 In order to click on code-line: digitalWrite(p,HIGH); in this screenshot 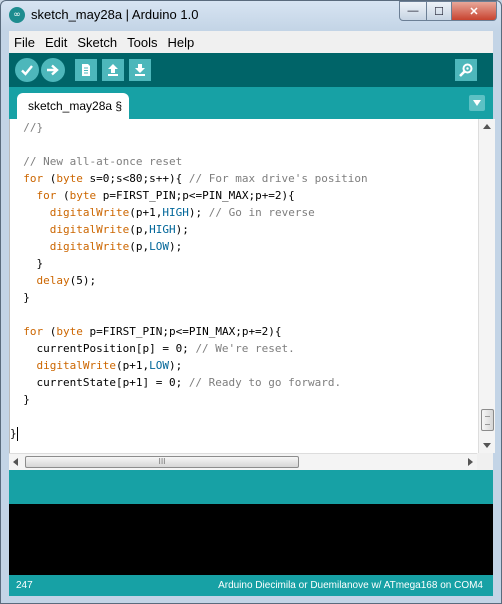, I will do `click(99, 229)`.